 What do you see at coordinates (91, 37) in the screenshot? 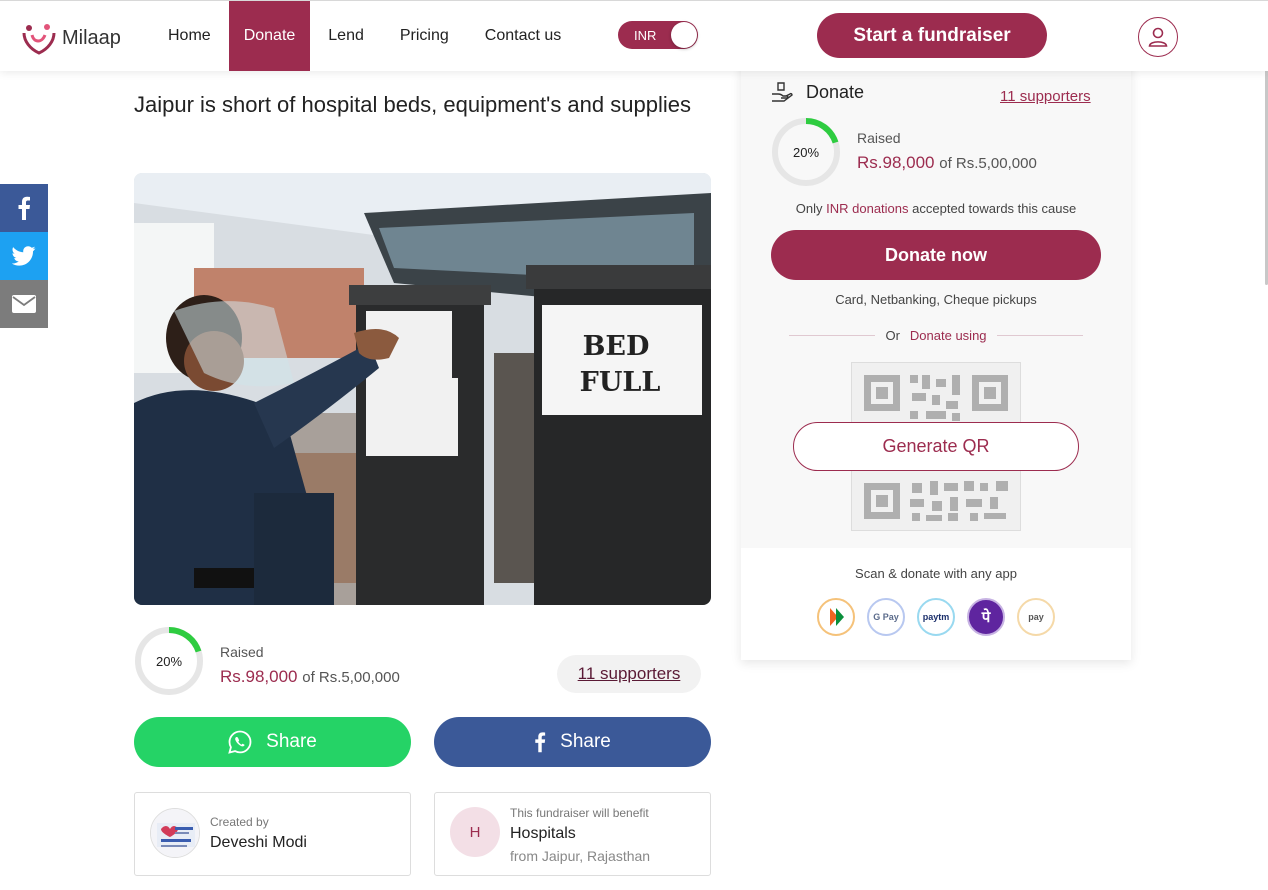
I see `logo-text: Milaap` at bounding box center [91, 37].